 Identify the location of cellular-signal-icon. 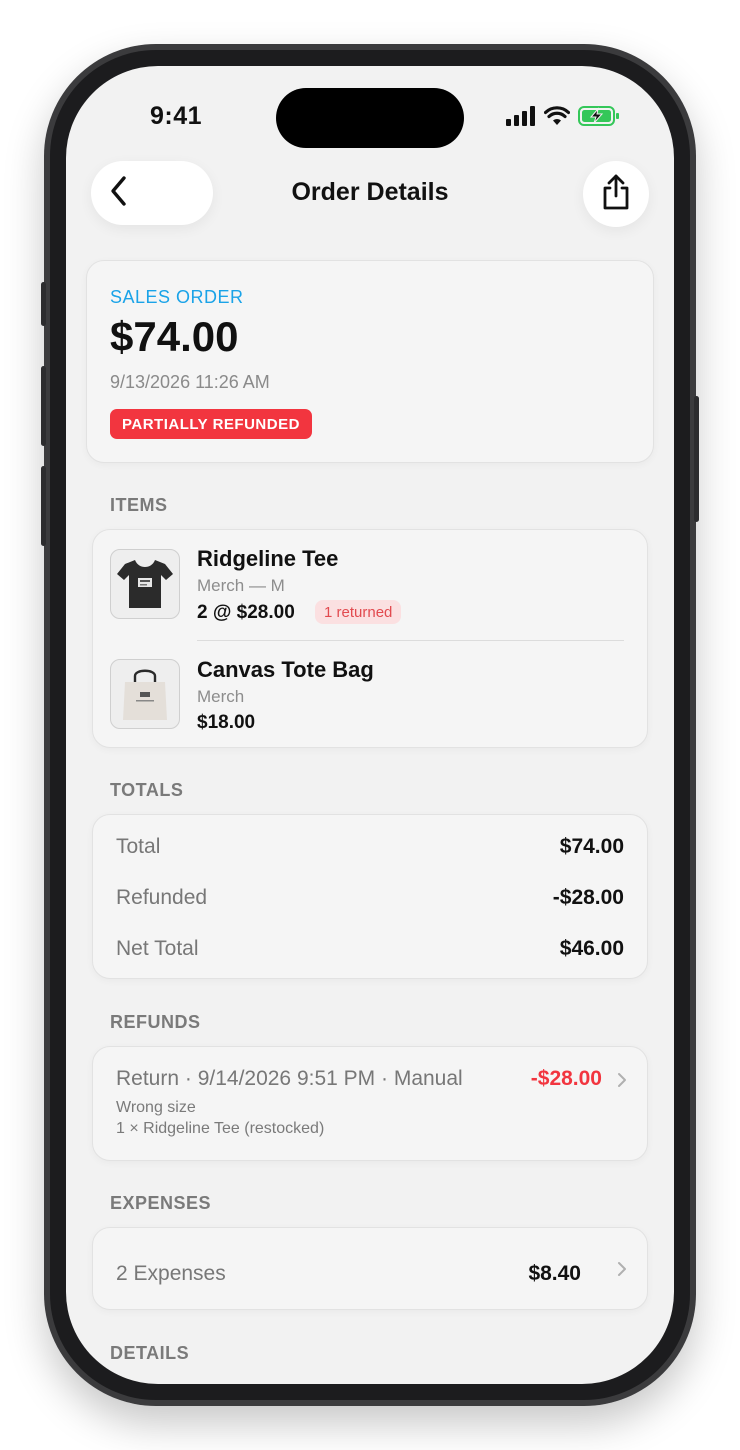
(521, 118).